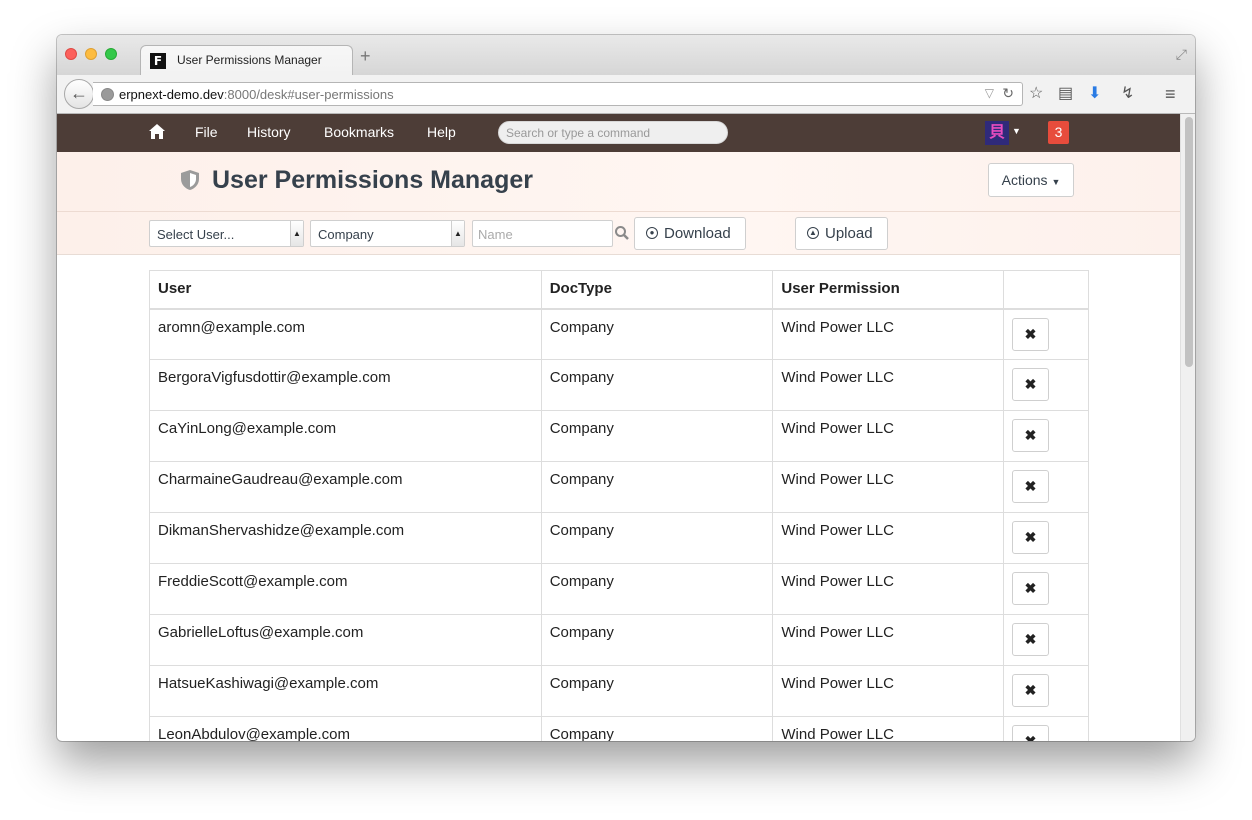 This screenshot has height=820, width=1252. What do you see at coordinates (359, 132) in the screenshot?
I see `nav-bookmarks: Bookmarks` at bounding box center [359, 132].